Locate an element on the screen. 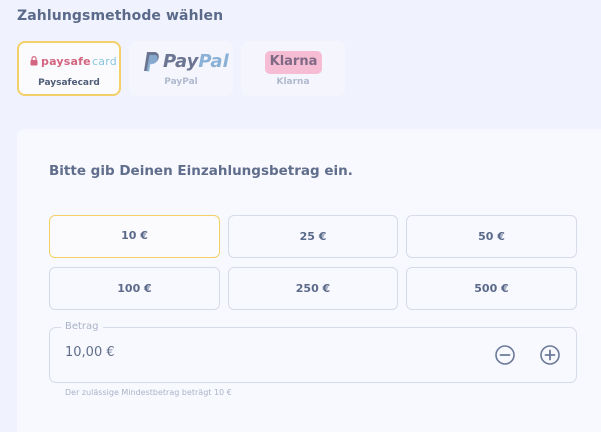 This screenshot has width=601, height=432. klarna-logo-text: Klarna is located at coordinates (293, 61).